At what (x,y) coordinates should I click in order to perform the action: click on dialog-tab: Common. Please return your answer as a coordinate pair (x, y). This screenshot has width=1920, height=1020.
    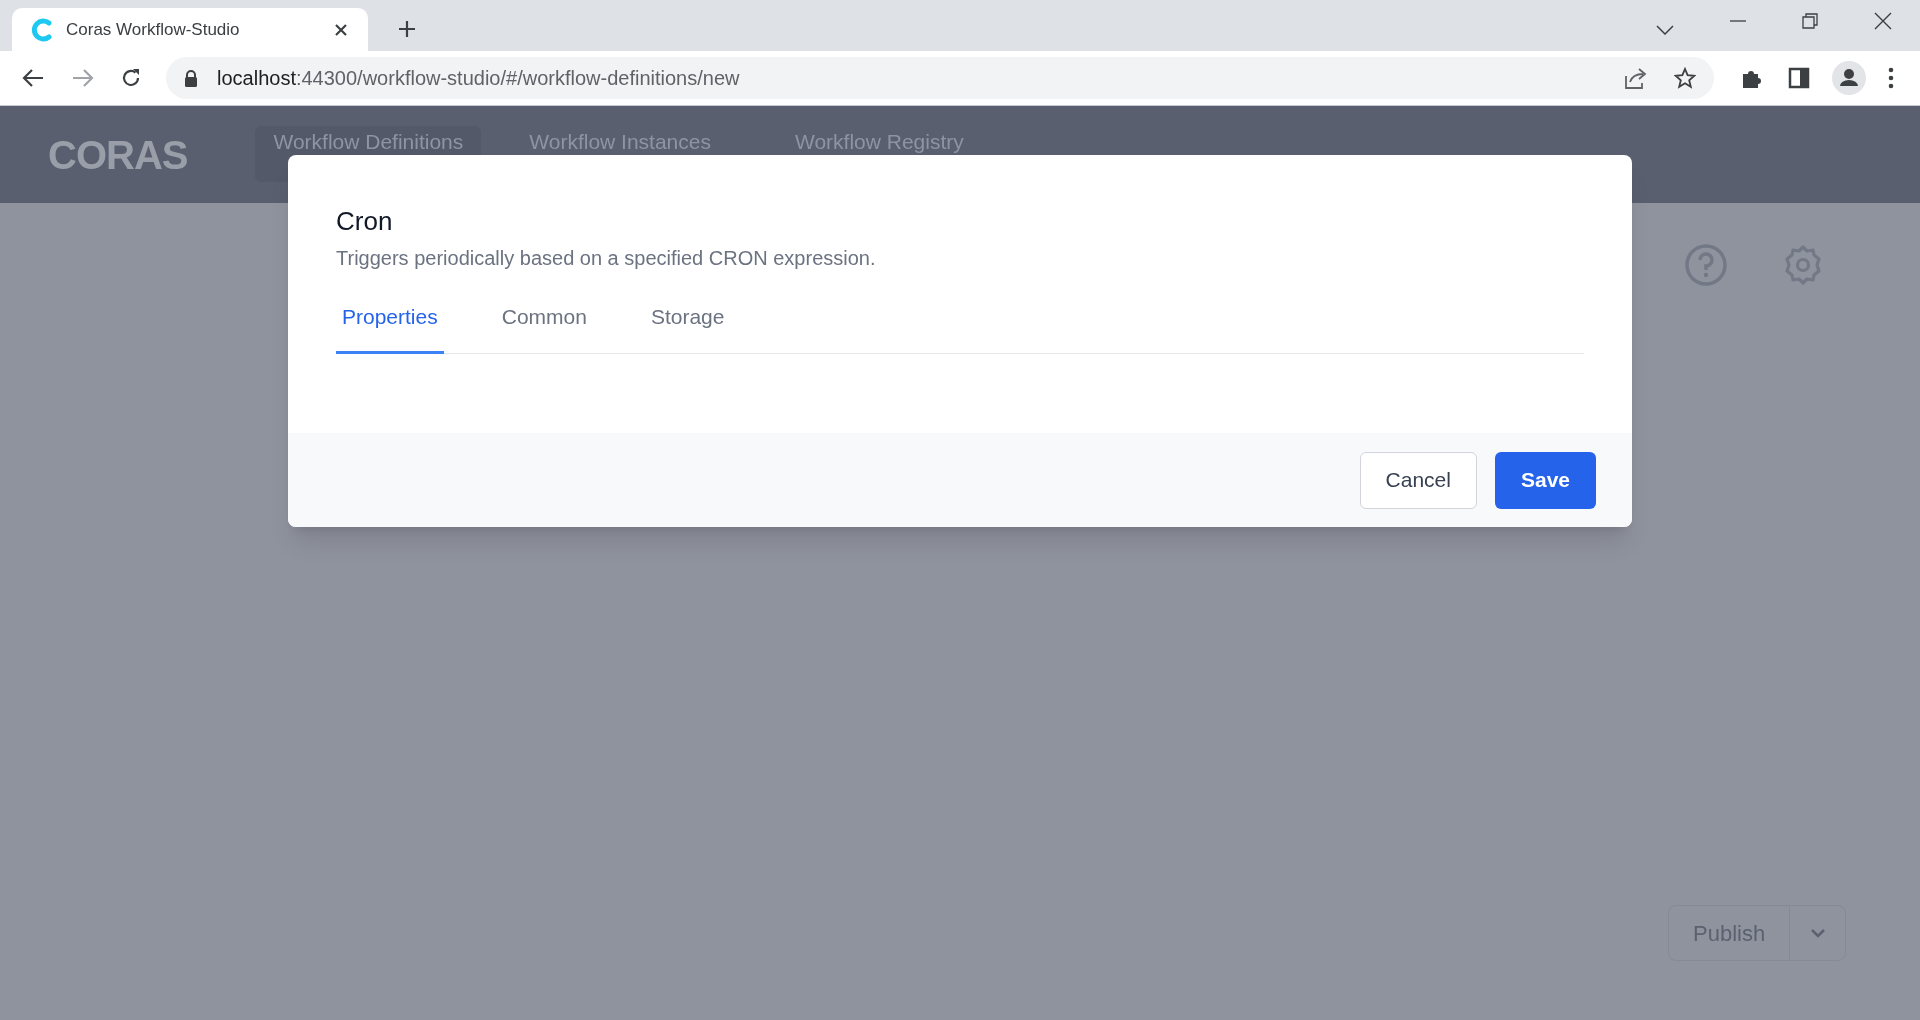
    Looking at the image, I should click on (544, 323).